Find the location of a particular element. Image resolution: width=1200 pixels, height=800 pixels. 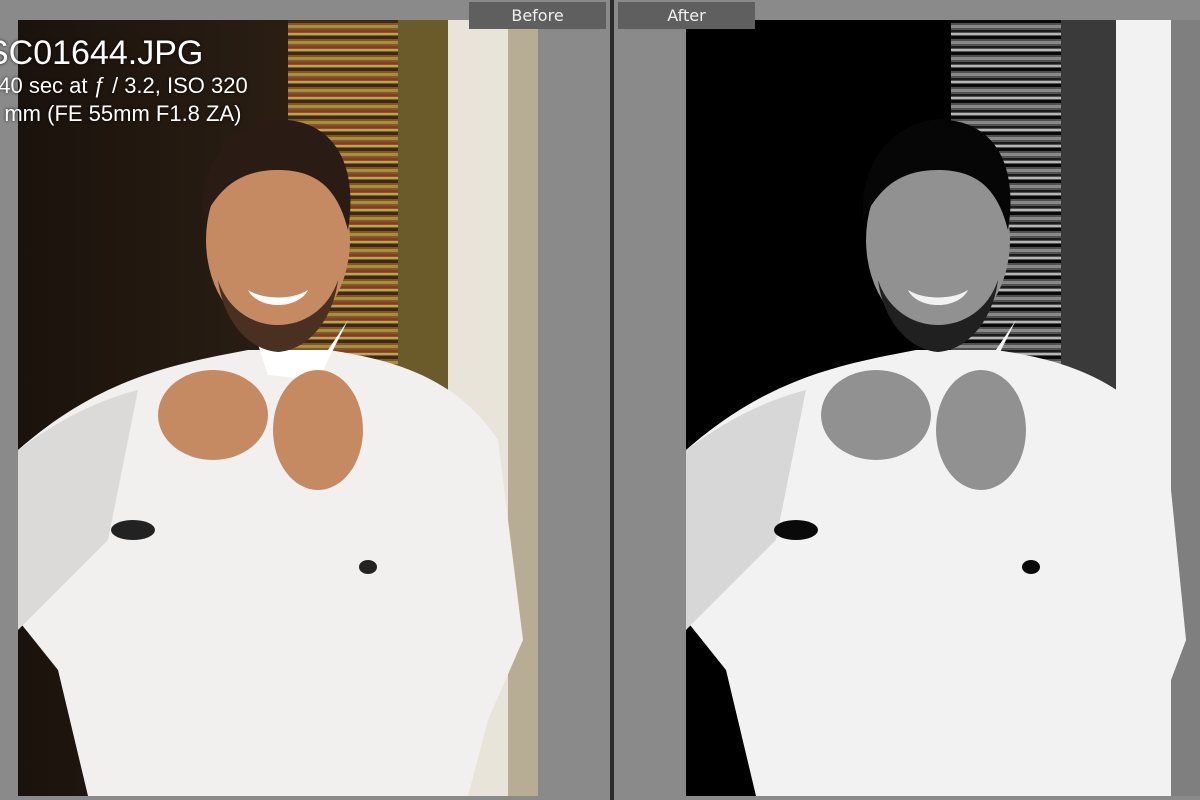

photo-exposure: 640 sec at ƒ / 3.2, ISO 320 is located at coordinates (124, 85).